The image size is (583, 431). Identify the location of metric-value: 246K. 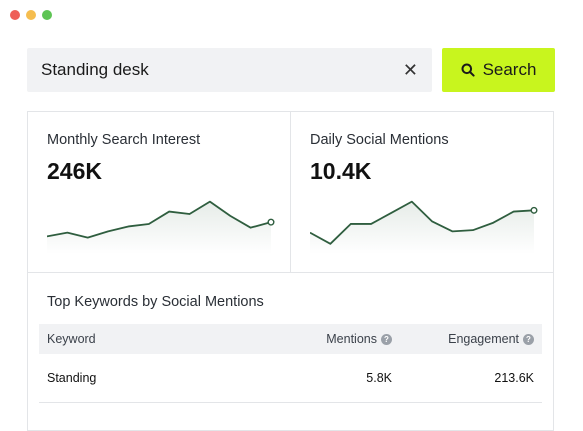
(74, 171).